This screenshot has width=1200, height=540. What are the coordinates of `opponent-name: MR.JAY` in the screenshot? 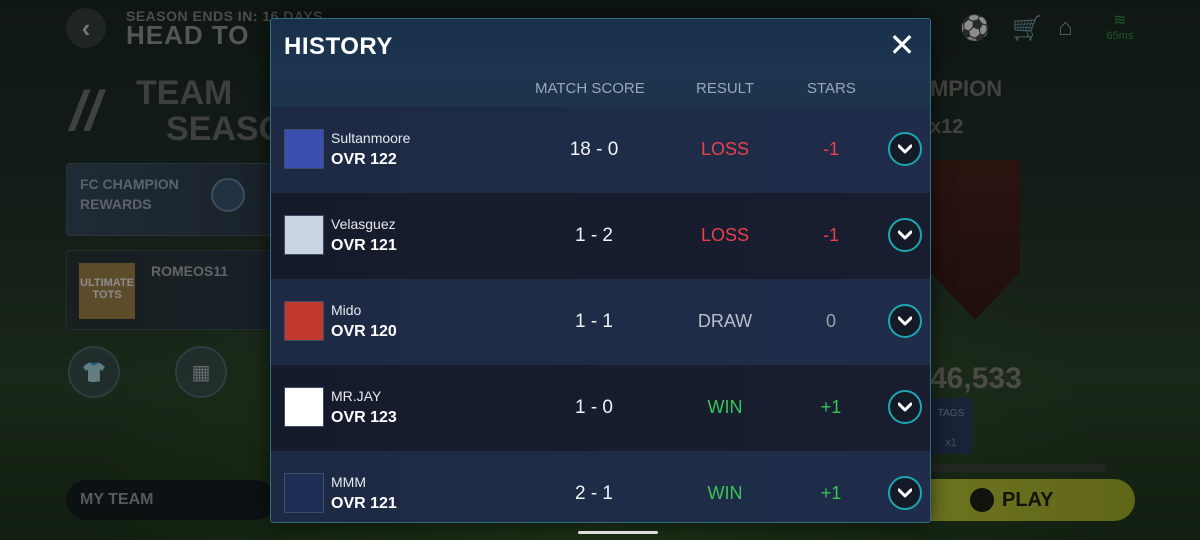 It's located at (356, 396).